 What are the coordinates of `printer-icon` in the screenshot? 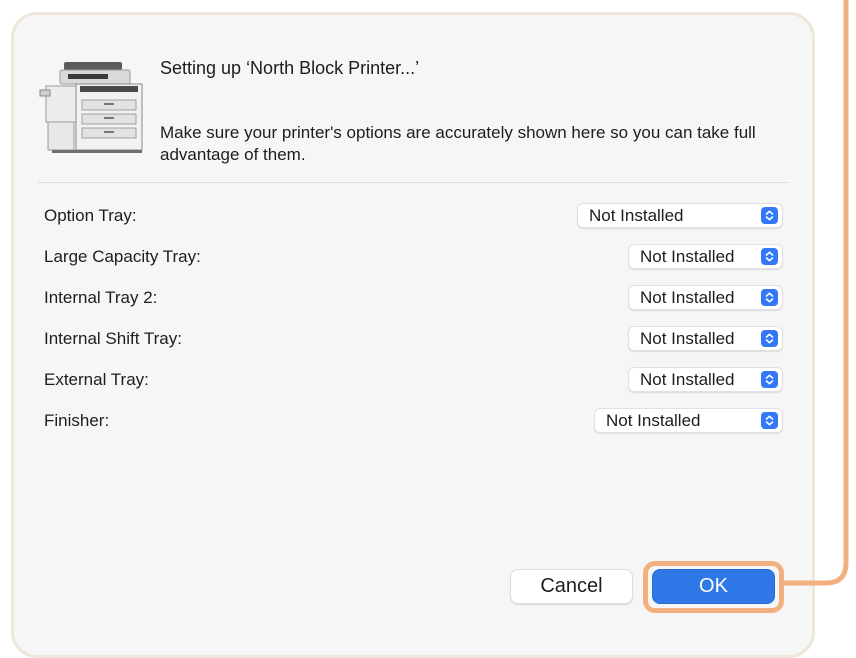 It's located at (91, 107).